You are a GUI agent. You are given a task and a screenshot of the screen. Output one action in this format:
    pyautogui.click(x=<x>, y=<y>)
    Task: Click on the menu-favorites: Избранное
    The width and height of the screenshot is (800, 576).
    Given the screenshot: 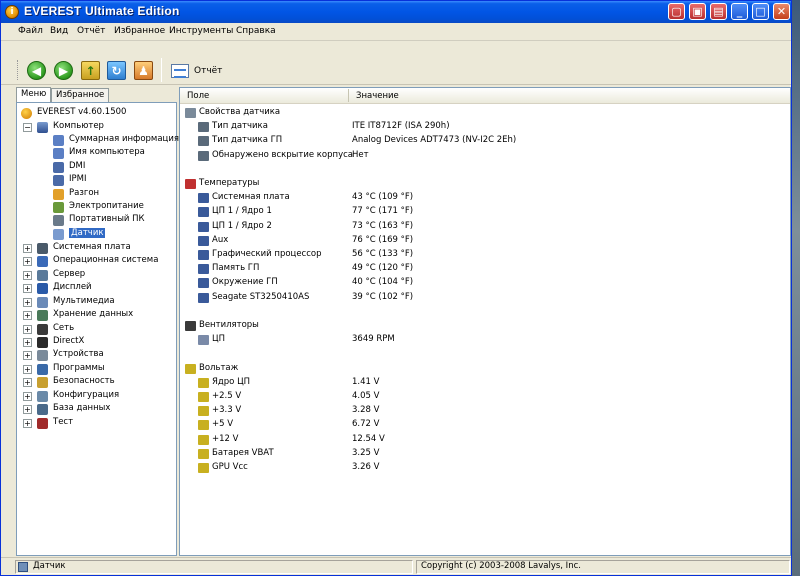 What is the action you would take?
    pyautogui.click(x=139, y=31)
    